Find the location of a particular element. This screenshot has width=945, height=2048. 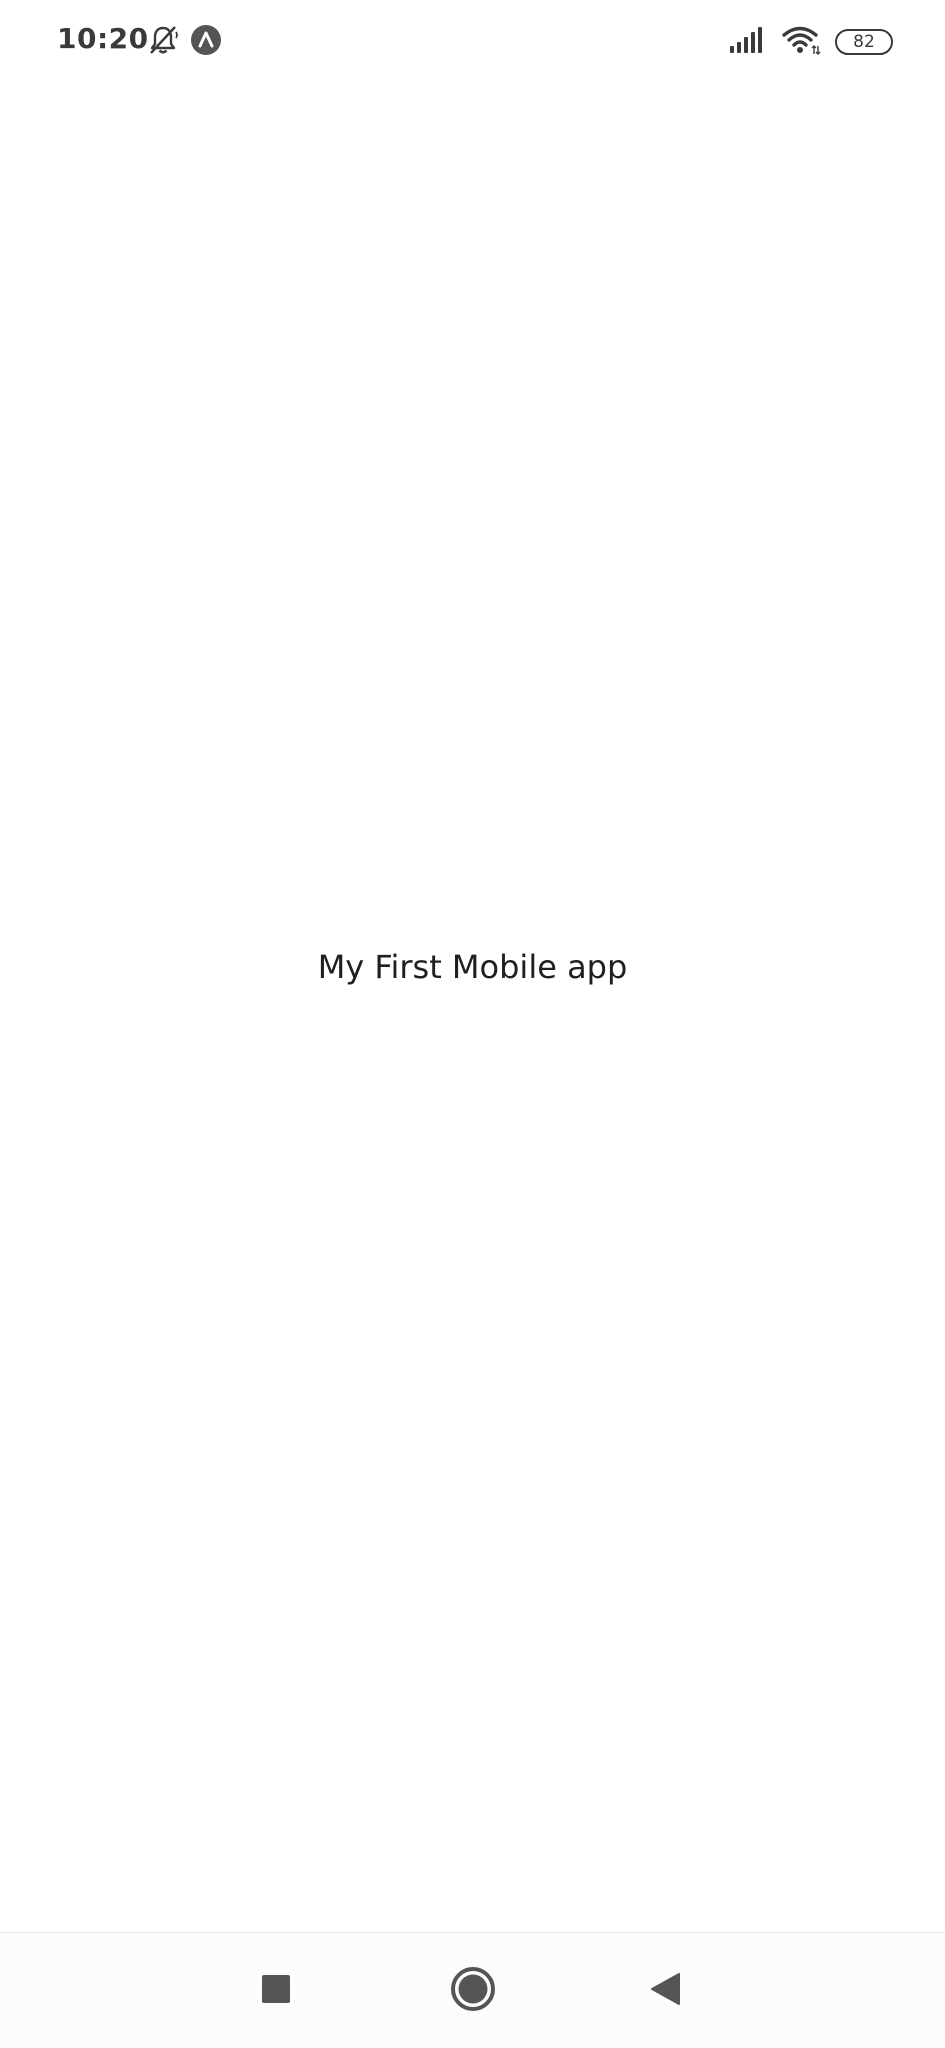

status-bar: 10:20 82 is located at coordinates (472, 42).